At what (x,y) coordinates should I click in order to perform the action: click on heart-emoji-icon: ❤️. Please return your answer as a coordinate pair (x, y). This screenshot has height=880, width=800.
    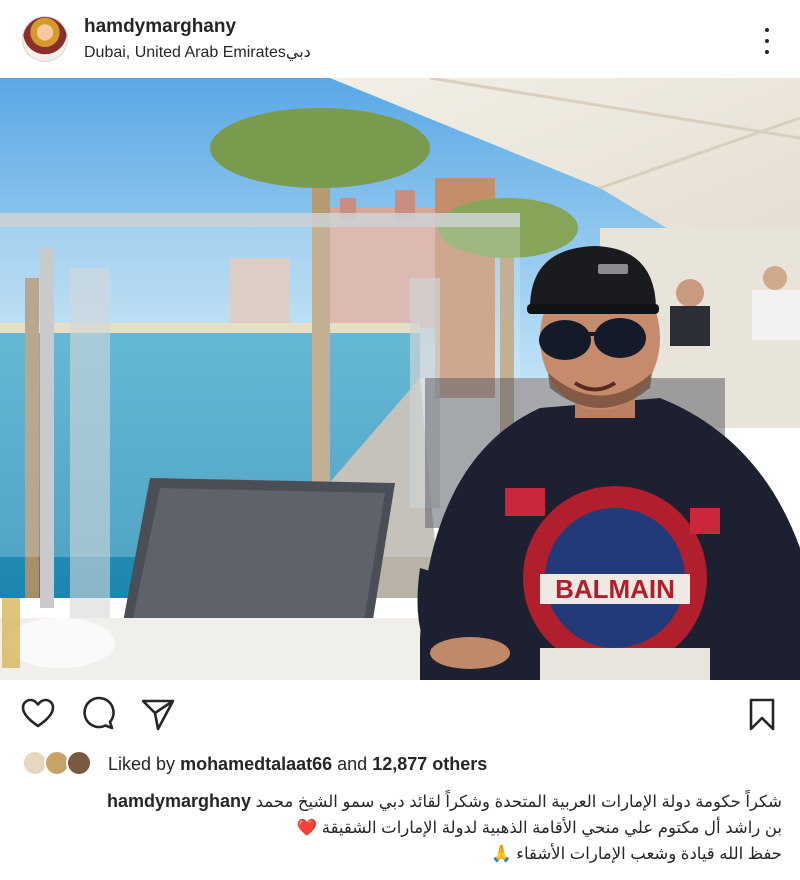
    Looking at the image, I should click on (307, 828).